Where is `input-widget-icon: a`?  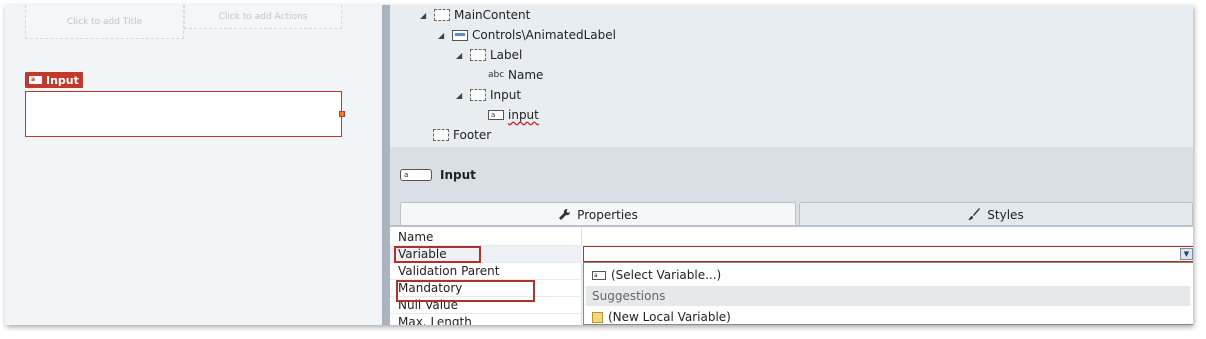 input-widget-icon: a is located at coordinates (35, 80).